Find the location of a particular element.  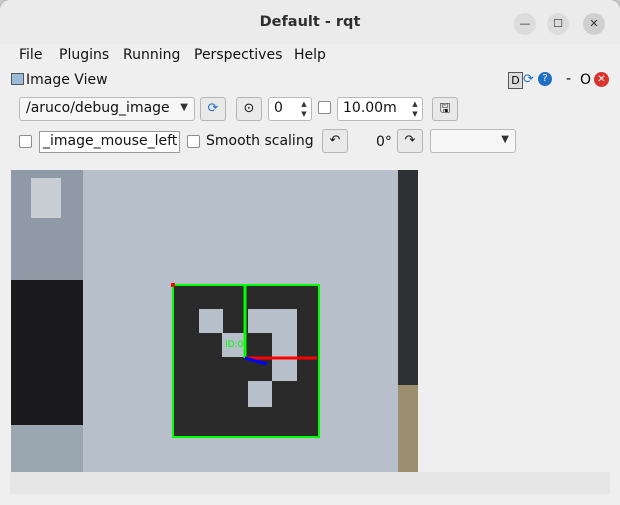

refresh-topics-button: ⟳ is located at coordinates (213, 109).